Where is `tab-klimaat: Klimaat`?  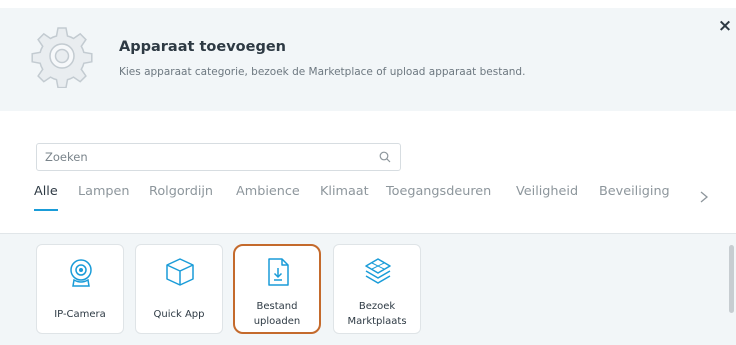
tab-klimaat: Klimaat is located at coordinates (344, 197).